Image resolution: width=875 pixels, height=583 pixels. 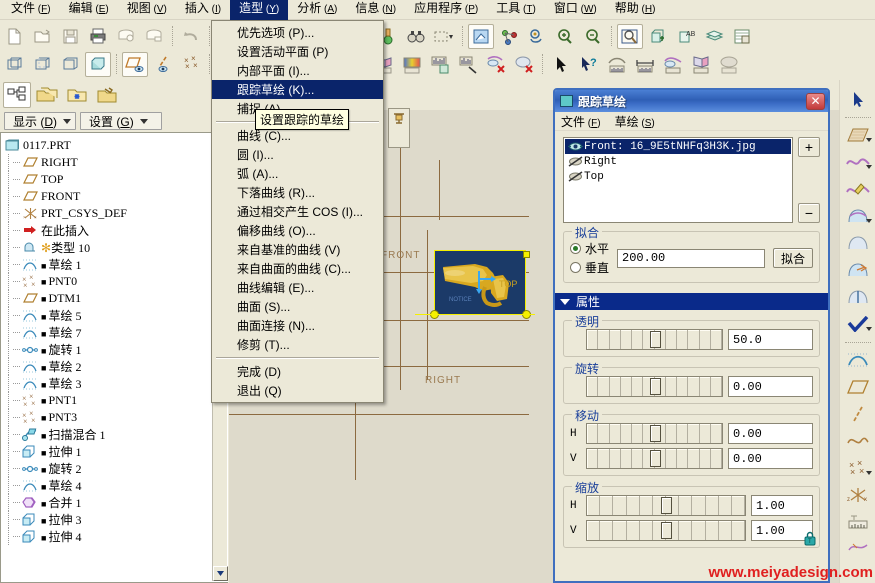 I want to click on fit-vertical-radio: 垂直, so click(x=589, y=267).